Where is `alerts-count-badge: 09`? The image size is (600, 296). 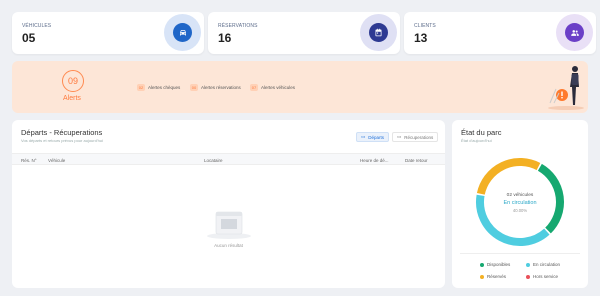
alerts-count-badge: 09 is located at coordinates (73, 81).